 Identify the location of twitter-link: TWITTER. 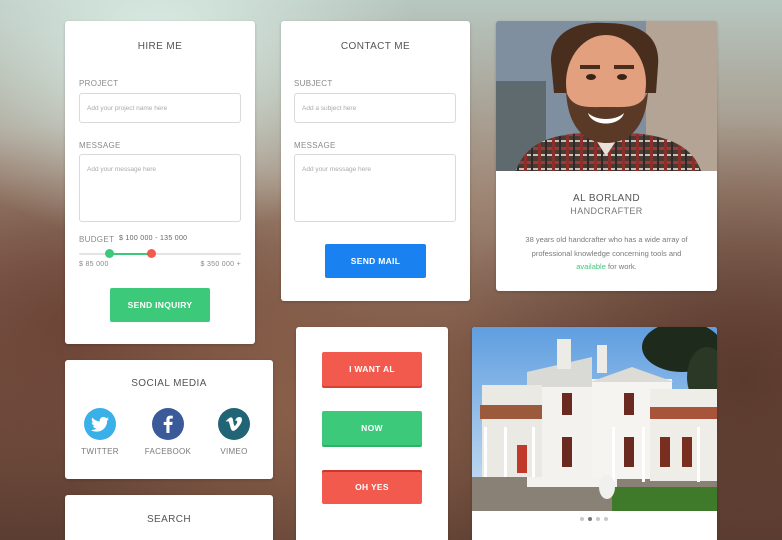
(100, 432).